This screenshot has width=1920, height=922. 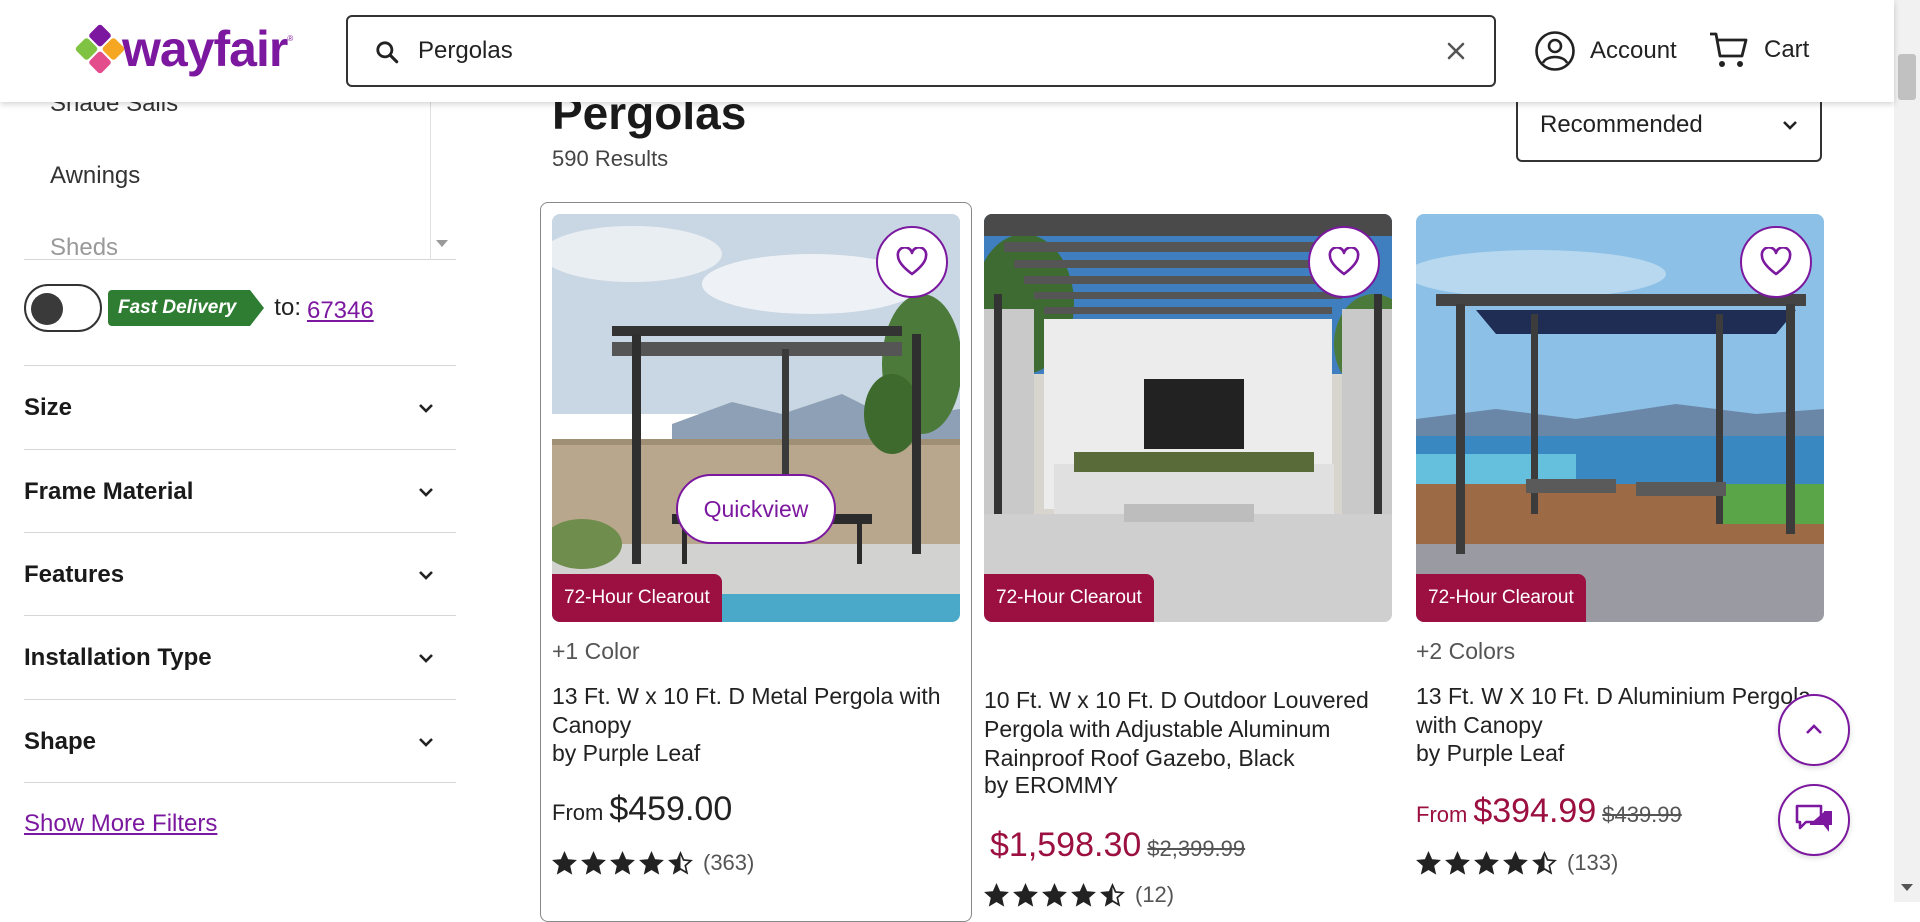 I want to click on filter-size: Size, so click(x=240, y=407).